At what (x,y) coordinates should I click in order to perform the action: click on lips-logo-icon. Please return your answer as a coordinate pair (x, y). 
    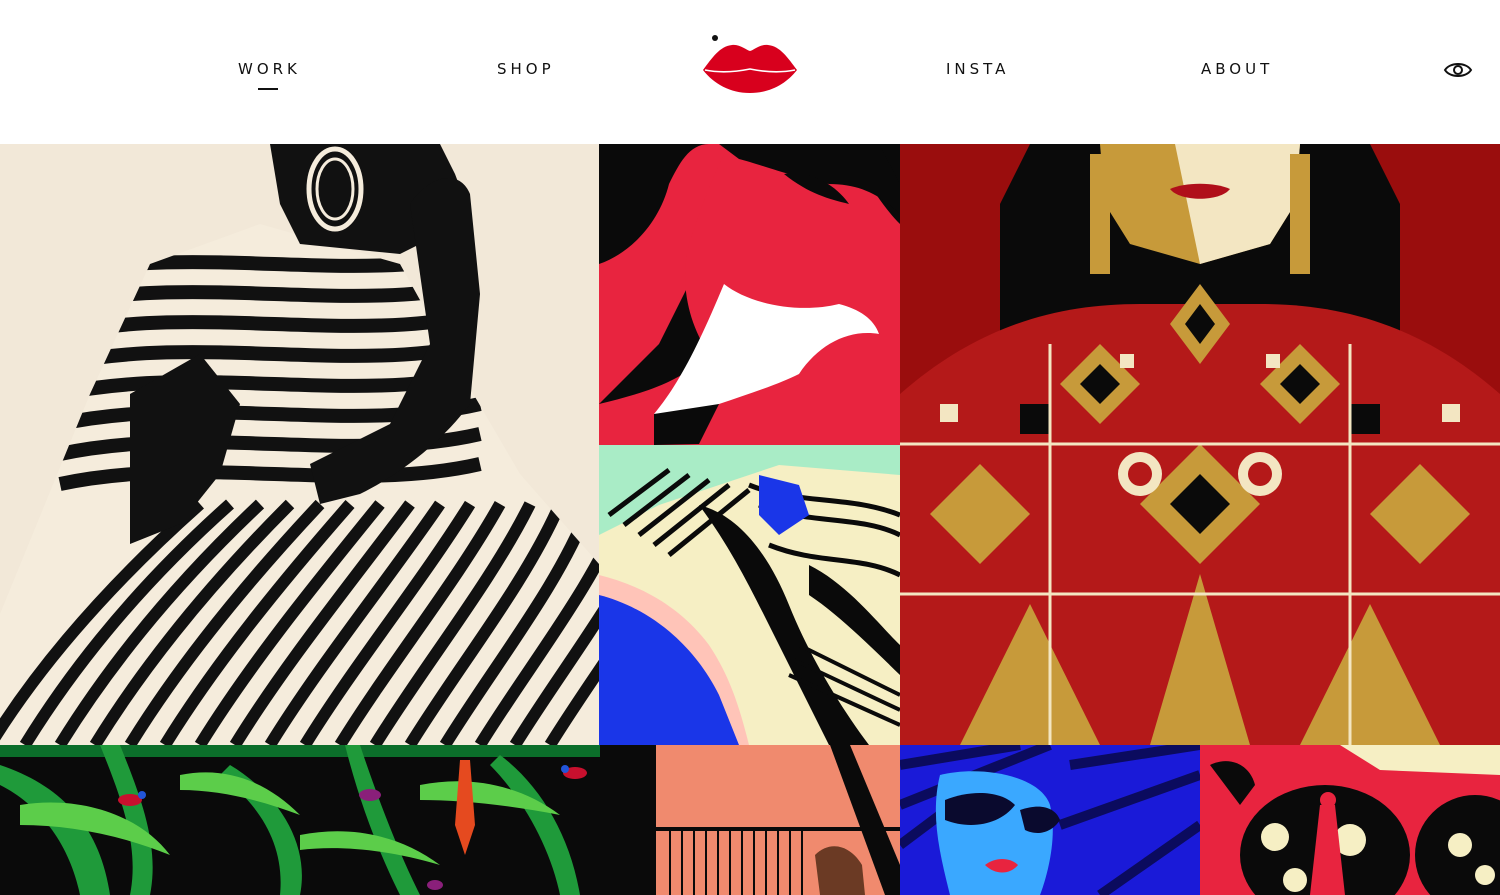
    Looking at the image, I should click on (750, 64).